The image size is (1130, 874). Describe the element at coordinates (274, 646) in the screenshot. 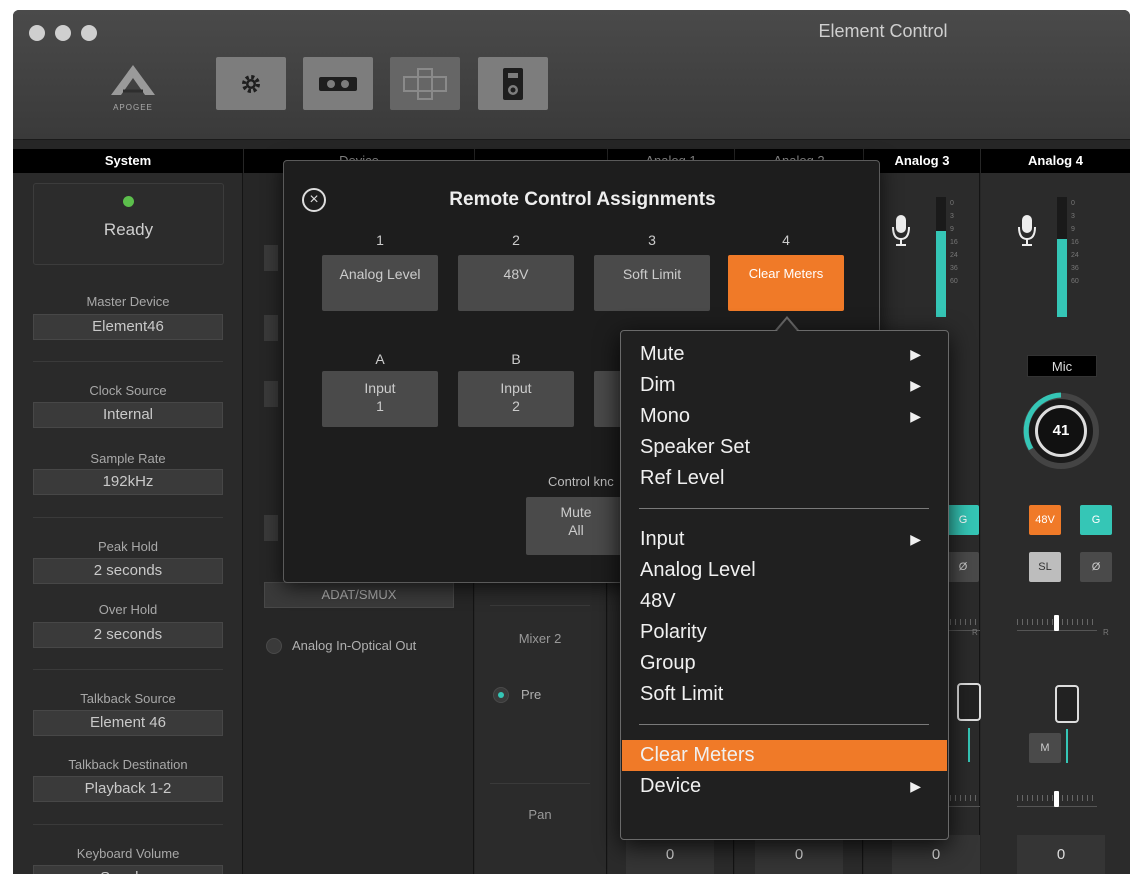

I see `analog-optical-radio` at that location.